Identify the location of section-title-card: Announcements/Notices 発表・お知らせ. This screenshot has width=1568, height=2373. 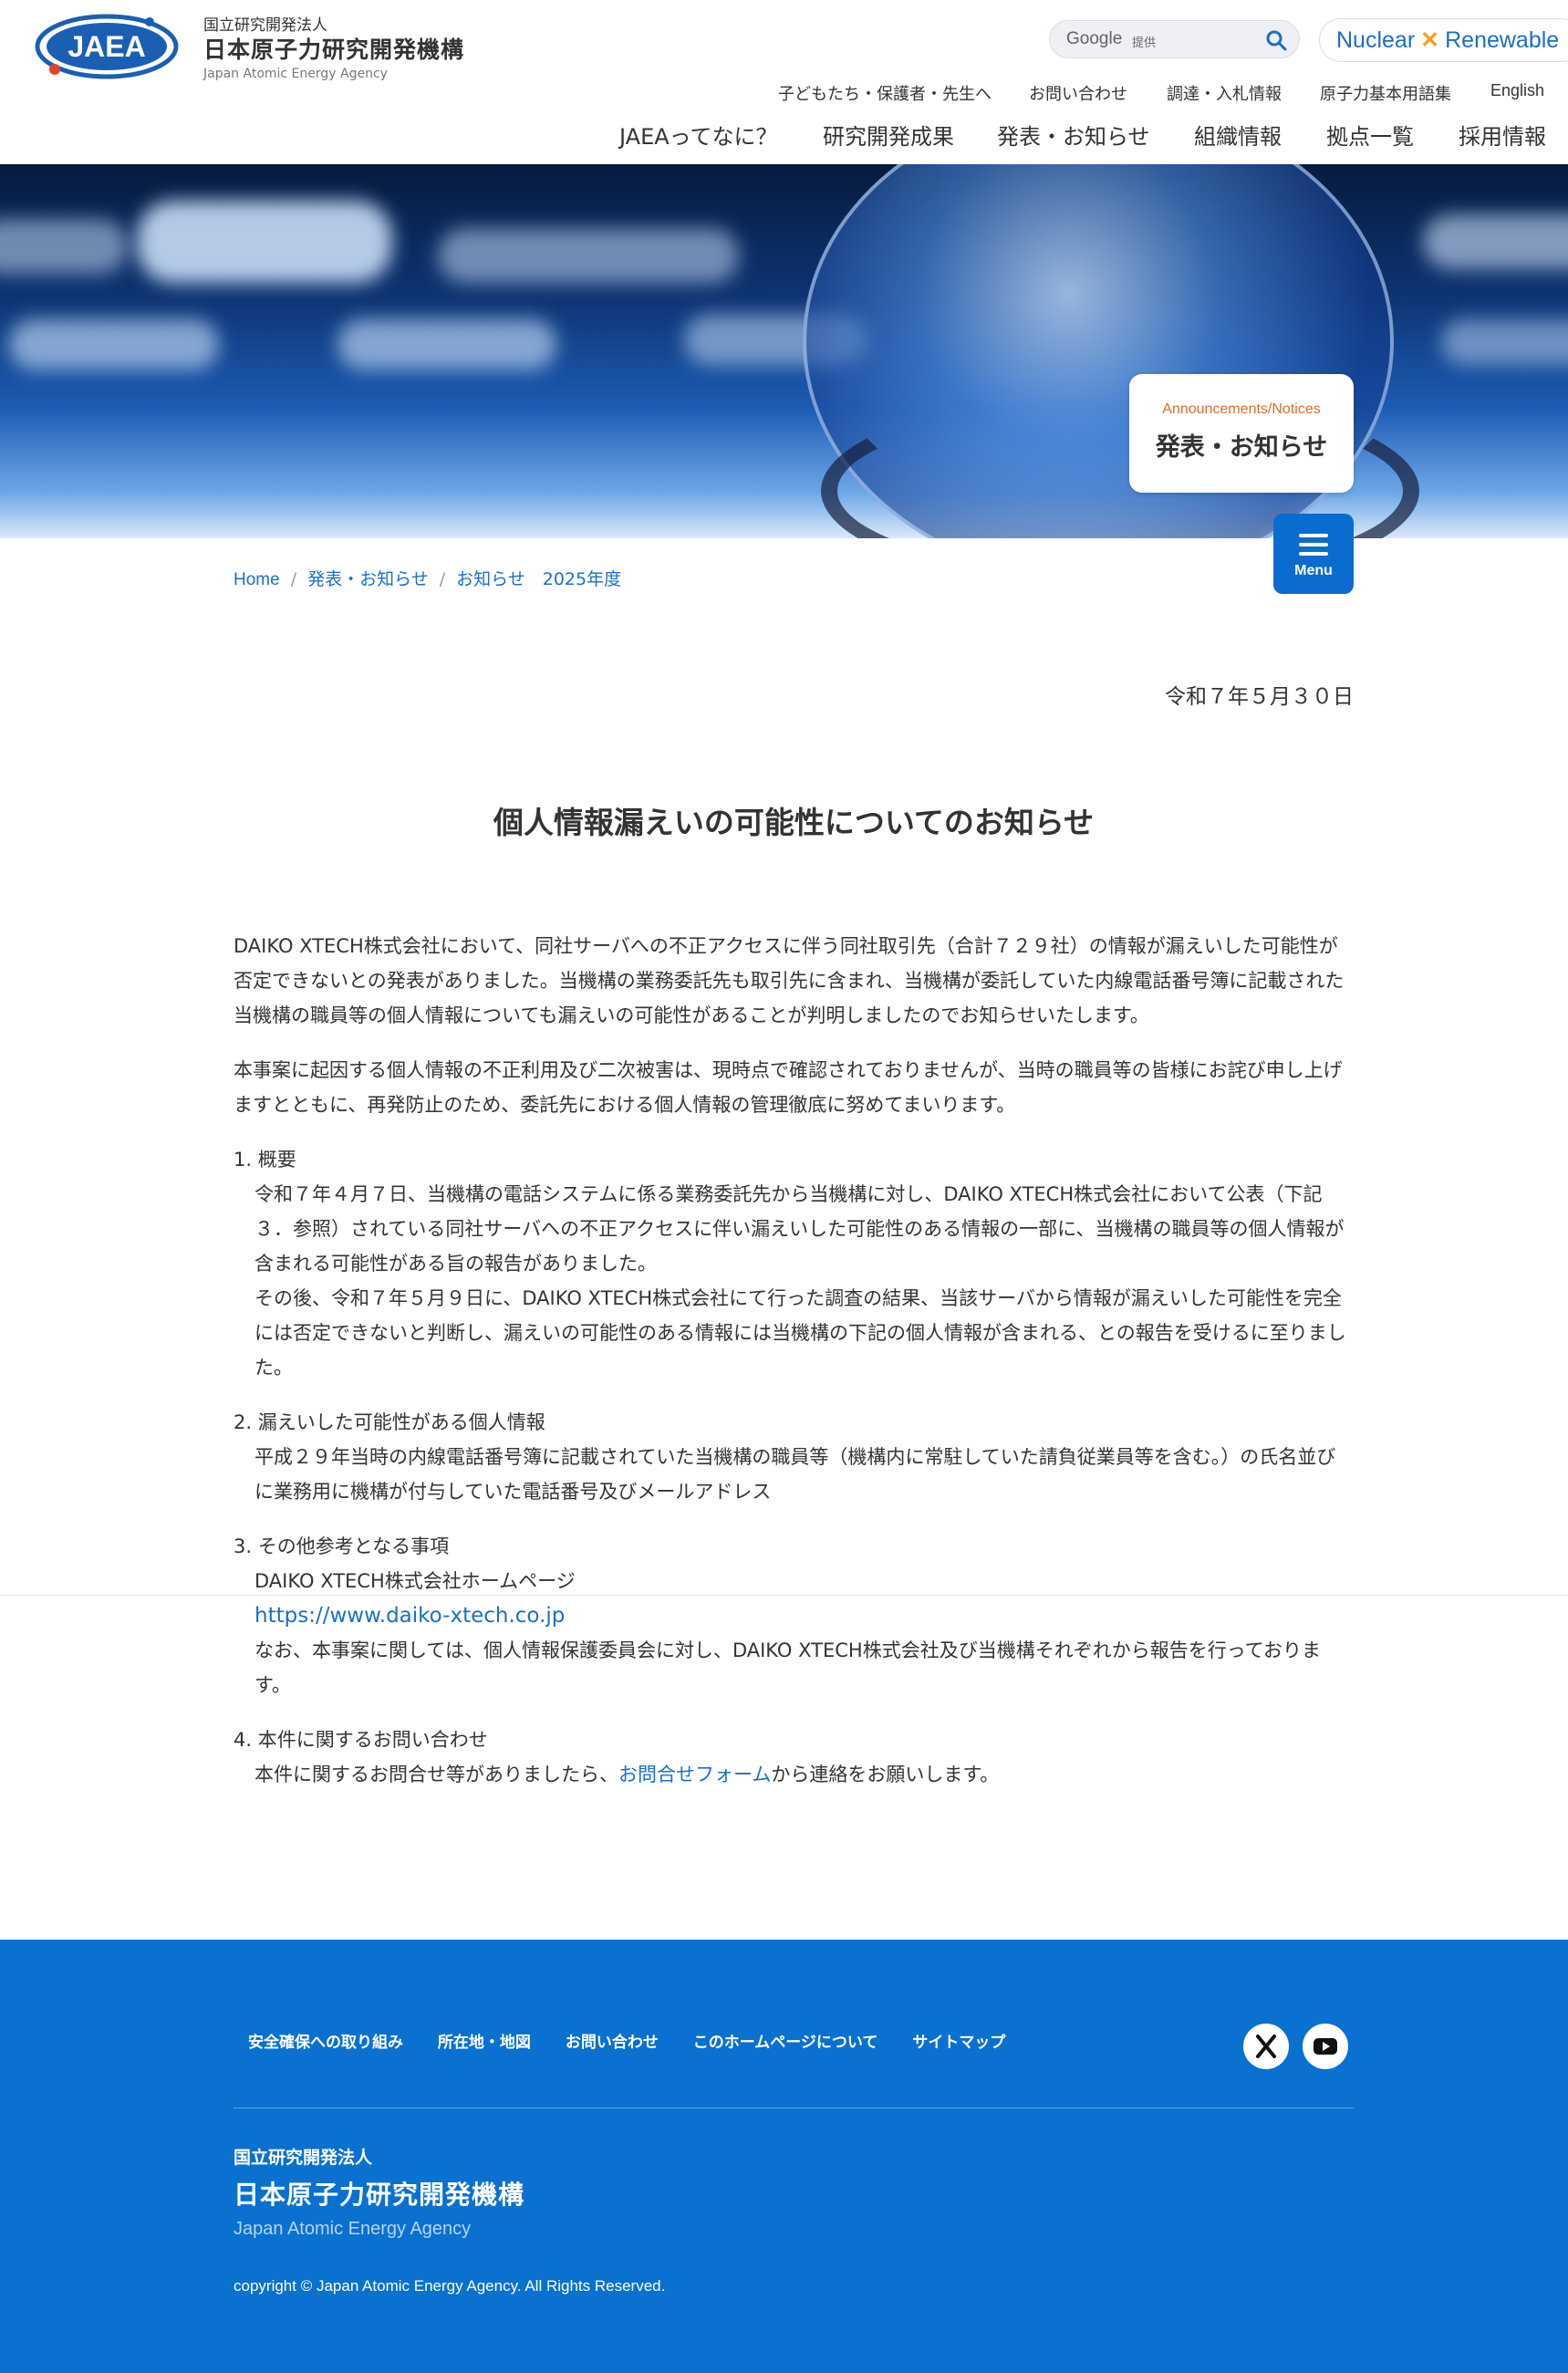
(1241, 433).